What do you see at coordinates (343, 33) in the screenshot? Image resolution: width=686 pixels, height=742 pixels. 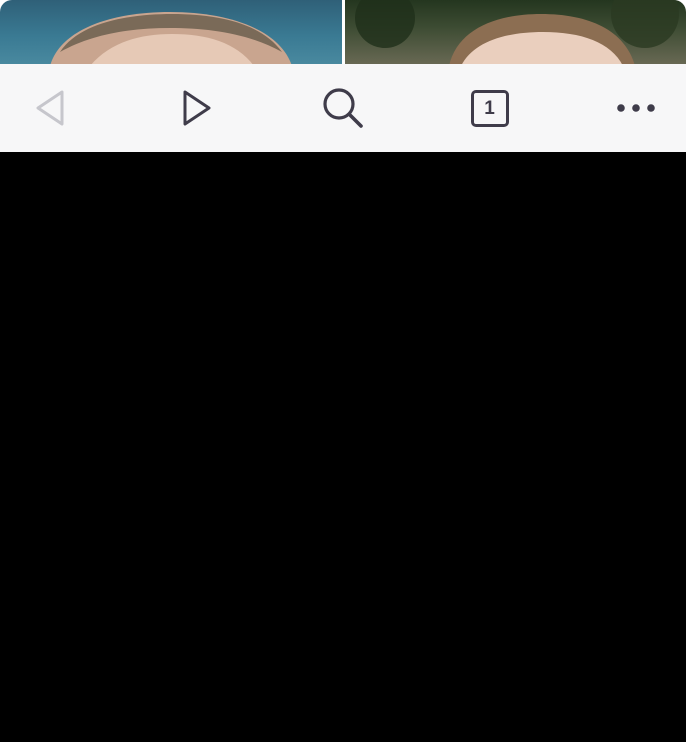 I see `photo-strip` at bounding box center [343, 33].